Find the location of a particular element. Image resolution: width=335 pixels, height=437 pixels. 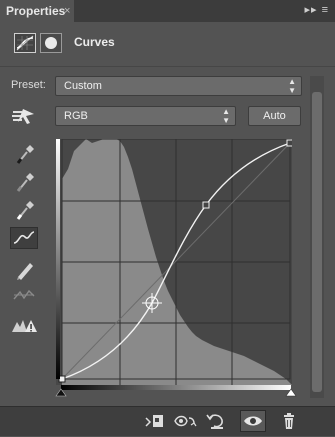

edit-points-curve-icon is located at coordinates (24, 238).